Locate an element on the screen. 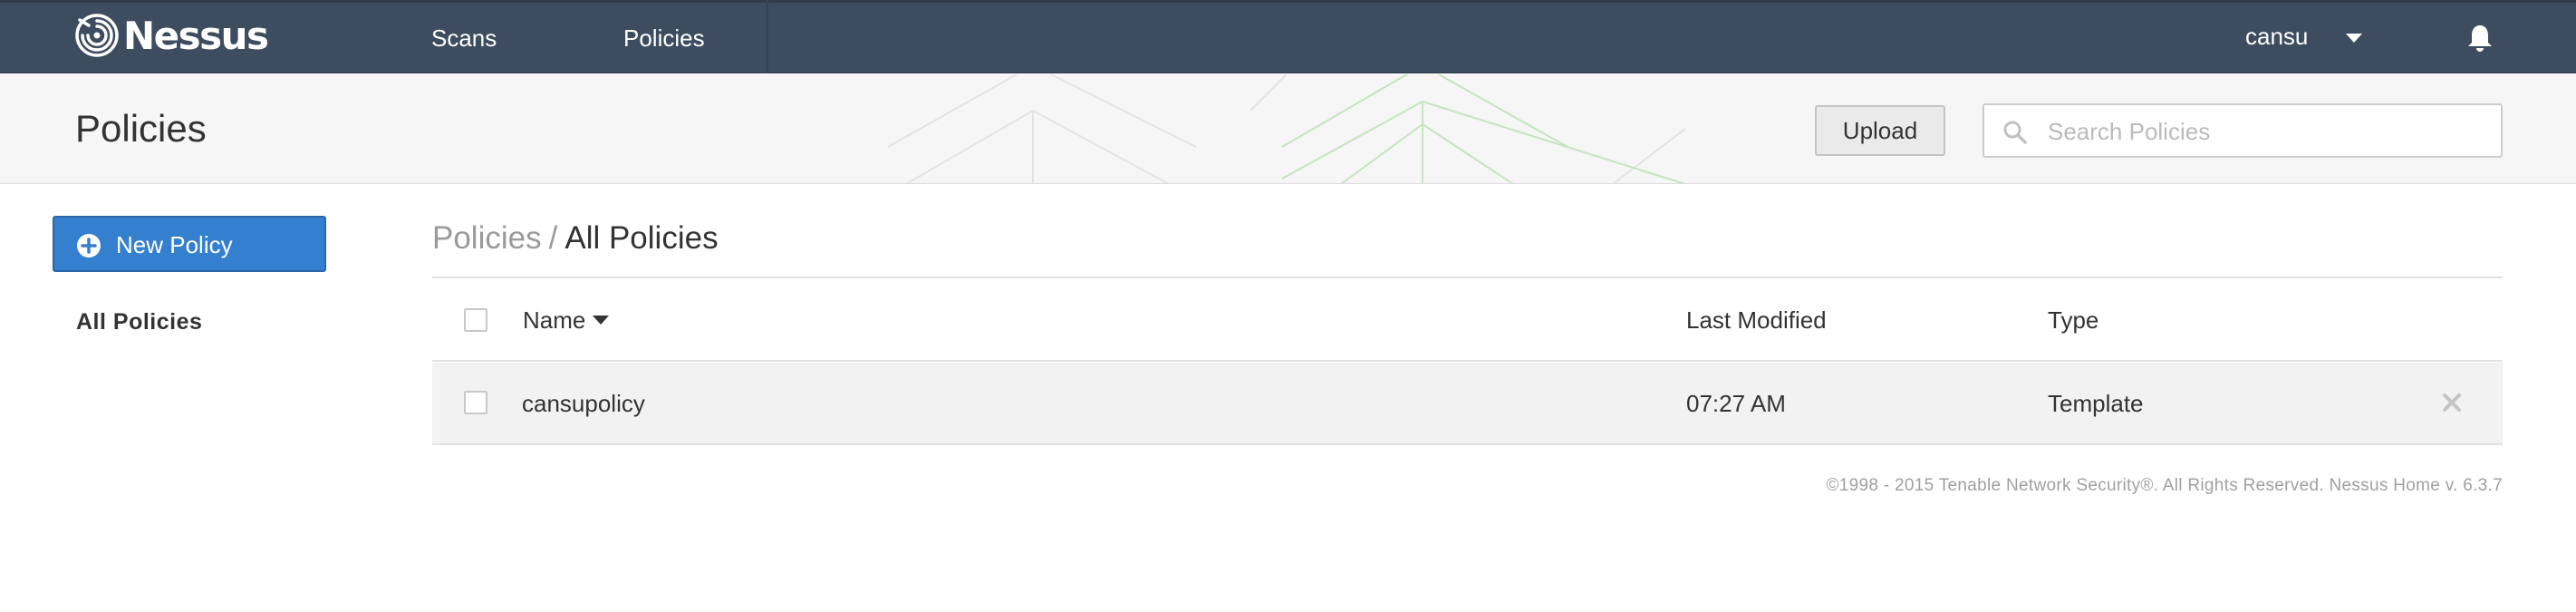 The height and width of the screenshot is (612, 2576). new-policy-label: New Policy is located at coordinates (174, 244).